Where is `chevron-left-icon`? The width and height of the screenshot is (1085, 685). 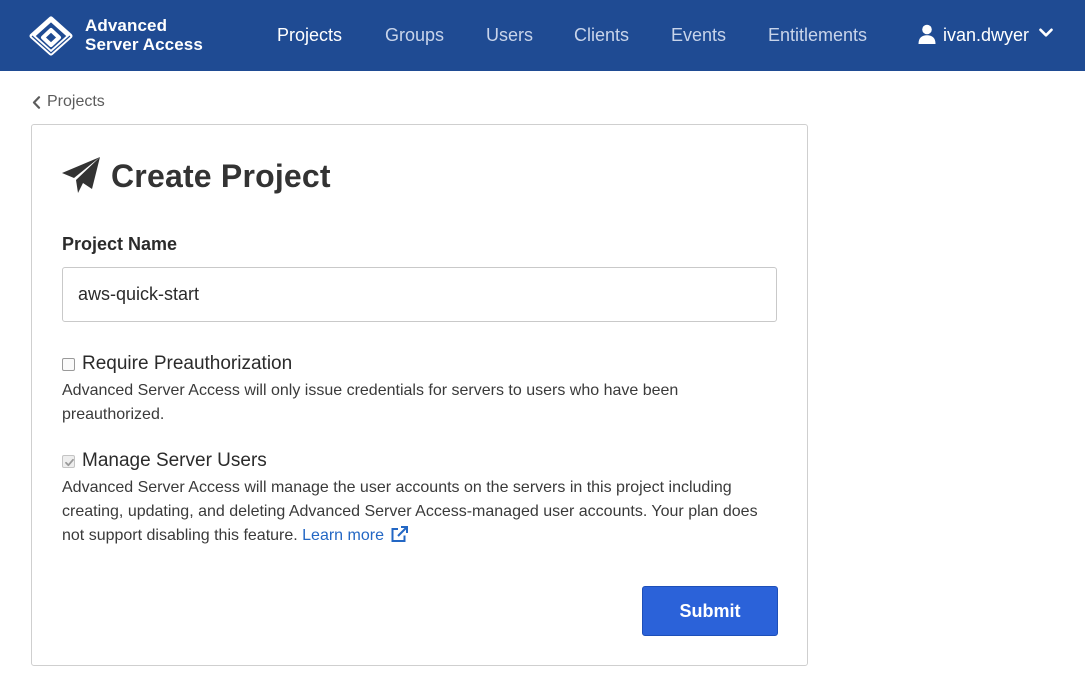
chevron-left-icon is located at coordinates (36, 102).